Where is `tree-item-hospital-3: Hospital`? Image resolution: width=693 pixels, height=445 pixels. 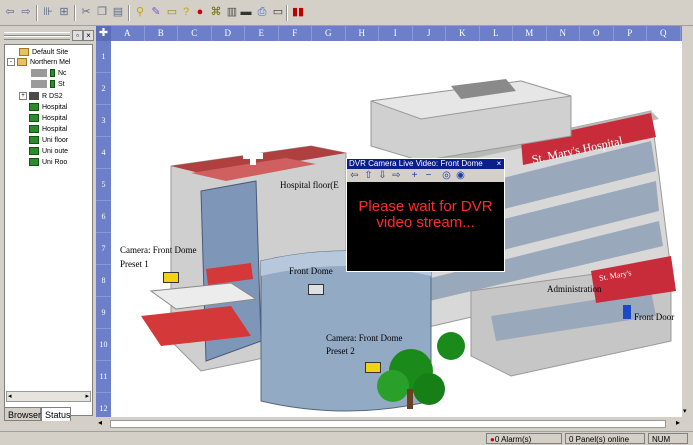 tree-item-hospital-3: Hospital is located at coordinates (48, 130).